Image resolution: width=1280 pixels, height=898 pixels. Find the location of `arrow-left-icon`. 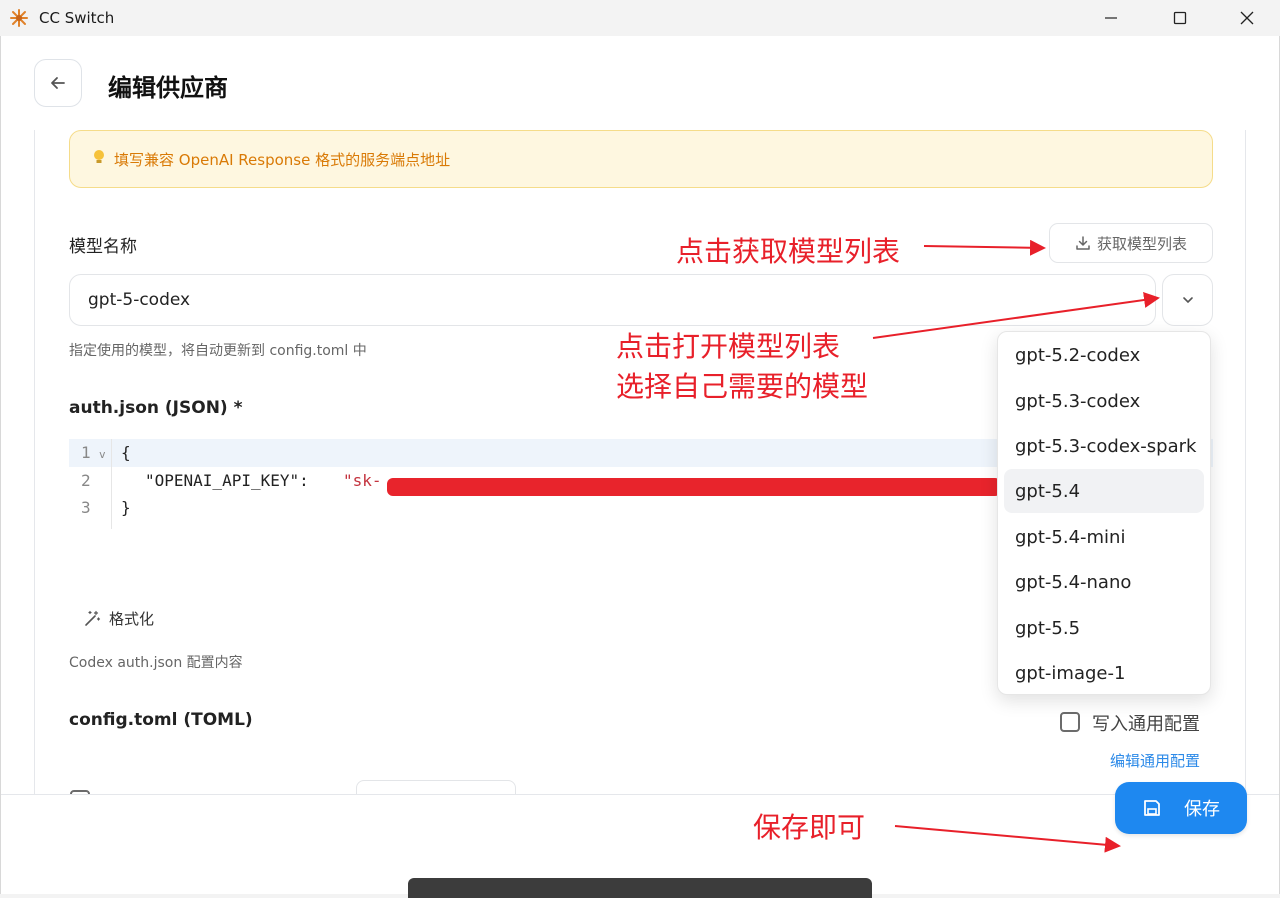

arrow-left-icon is located at coordinates (58, 83).